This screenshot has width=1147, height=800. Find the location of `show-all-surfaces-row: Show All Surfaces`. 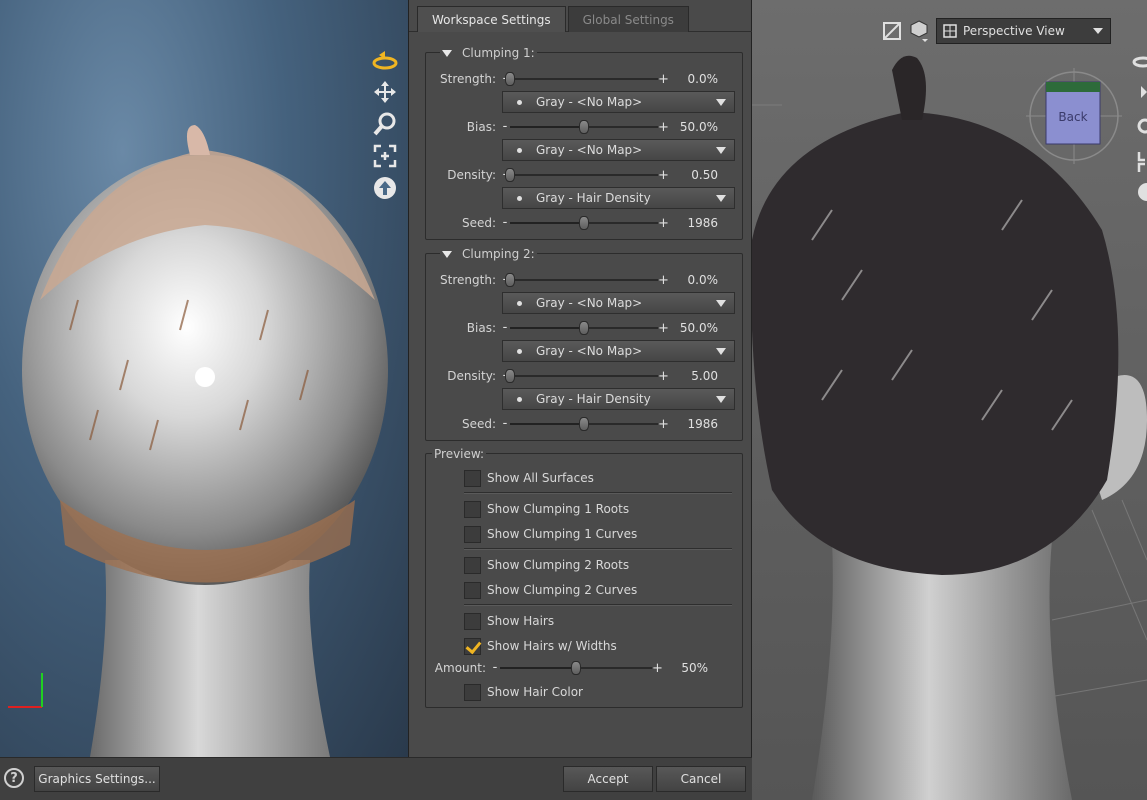

show-all-surfaces-row: Show All Surfaces is located at coordinates (529, 478).